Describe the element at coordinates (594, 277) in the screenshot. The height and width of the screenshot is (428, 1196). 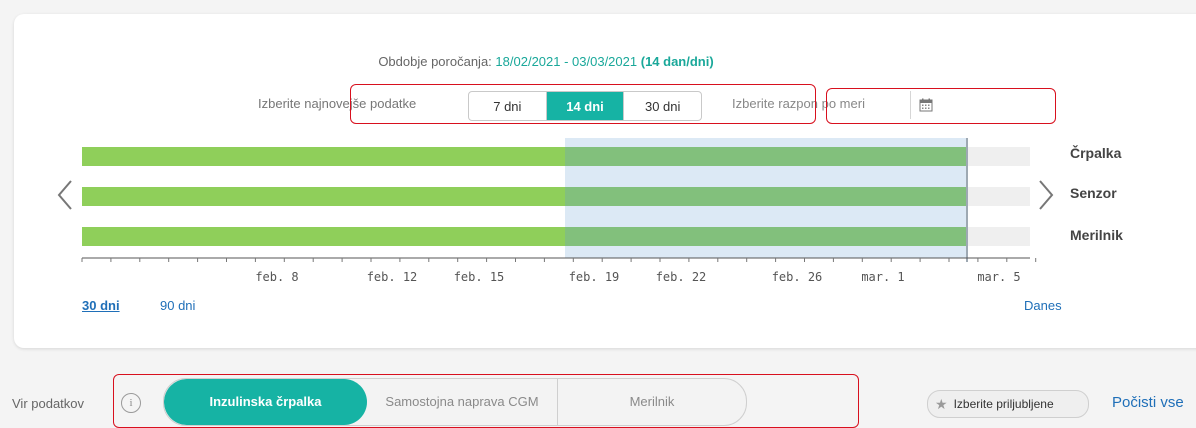
I see `tick-label: feb. 19` at that location.